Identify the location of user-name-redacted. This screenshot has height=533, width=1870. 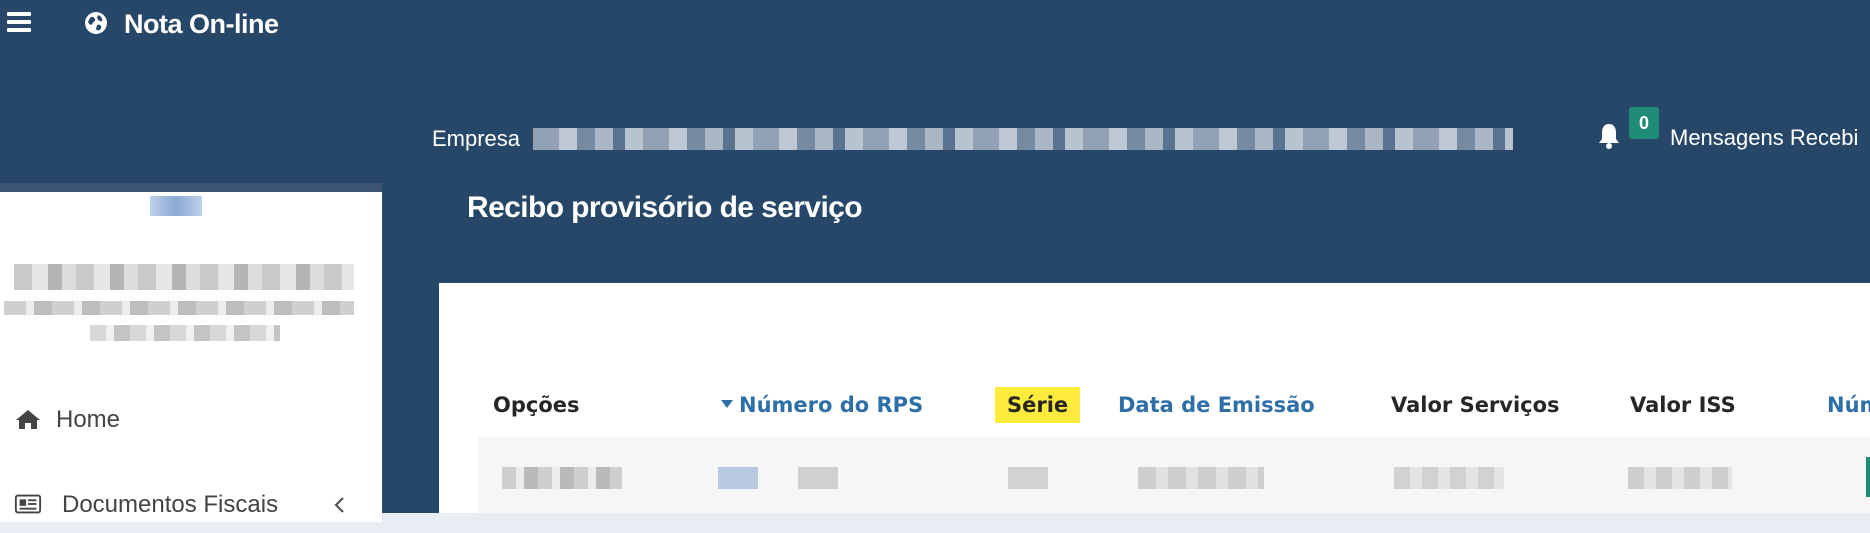
(184, 277).